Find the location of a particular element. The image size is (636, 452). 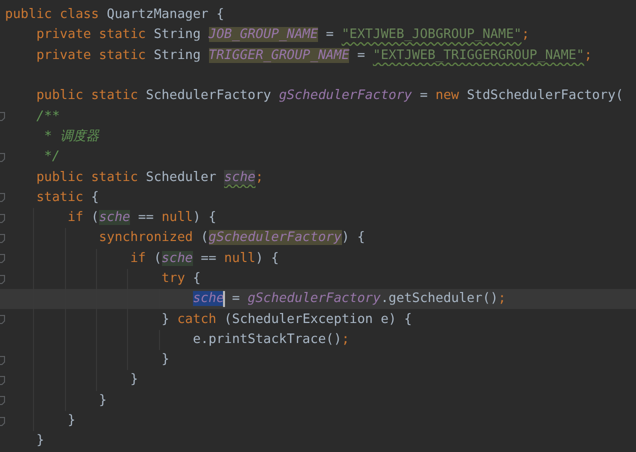

code-line: private static String TRIGGER_GROUP_NAME = "EXTJWEB_TRIGGERGROUP_NAME"; is located at coordinates (313, 55).